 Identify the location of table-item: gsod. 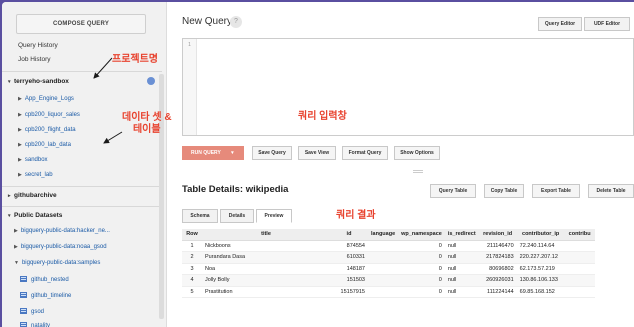
(32, 311).